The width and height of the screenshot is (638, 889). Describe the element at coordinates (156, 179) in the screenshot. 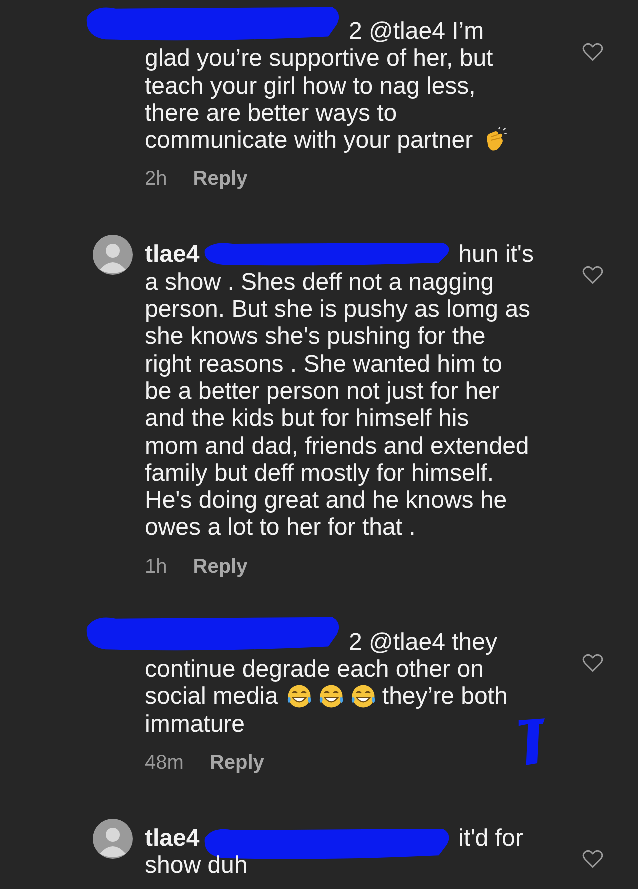

I see `timestamp: 2h` at that location.